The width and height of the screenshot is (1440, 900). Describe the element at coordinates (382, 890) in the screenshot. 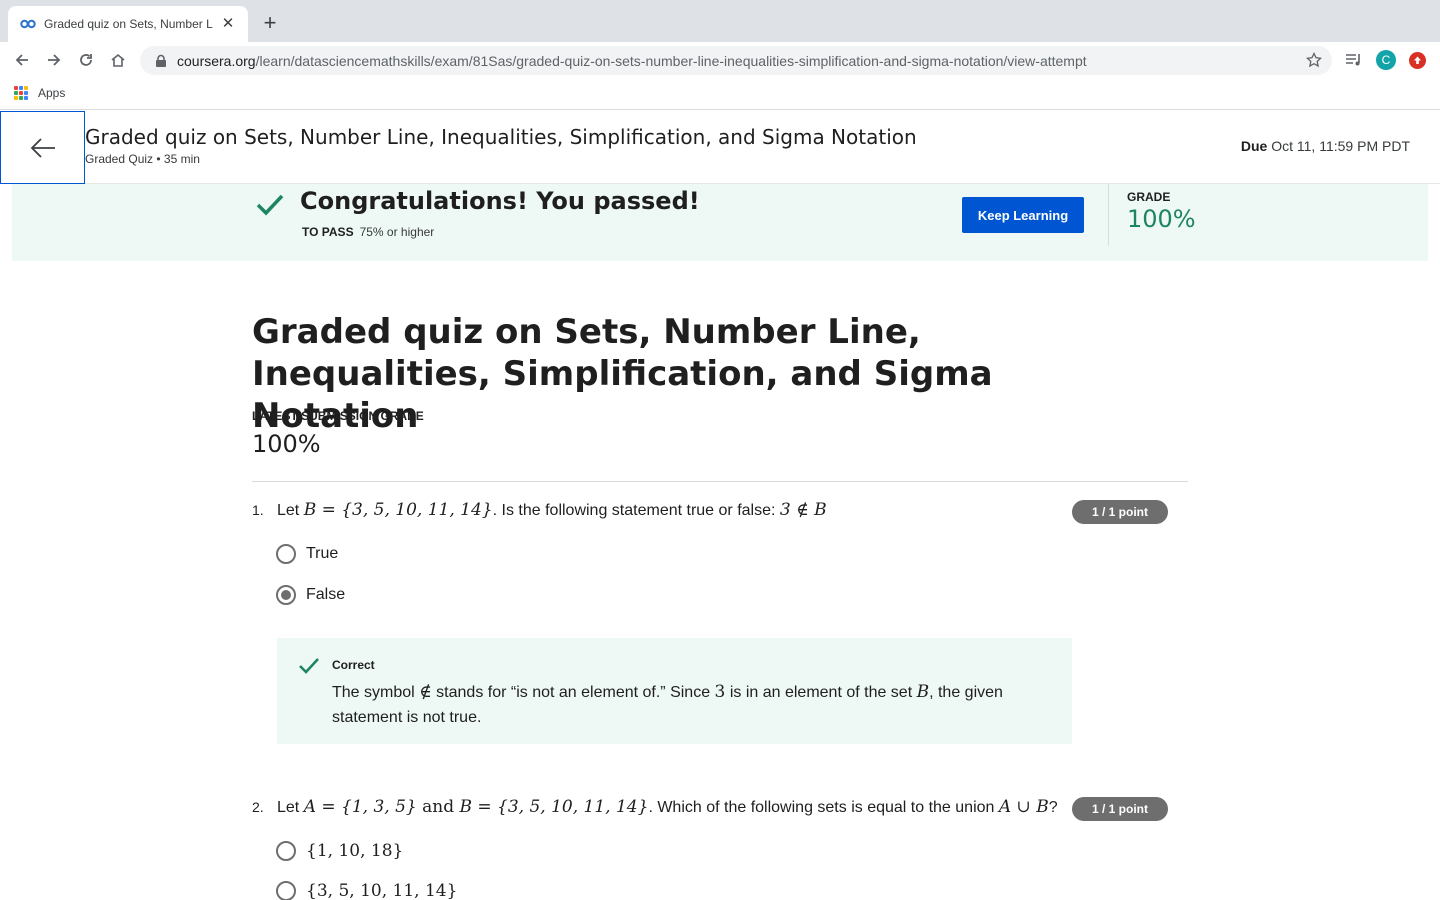

I see `option-label: {3, 5, 10, 11, 14}` at that location.